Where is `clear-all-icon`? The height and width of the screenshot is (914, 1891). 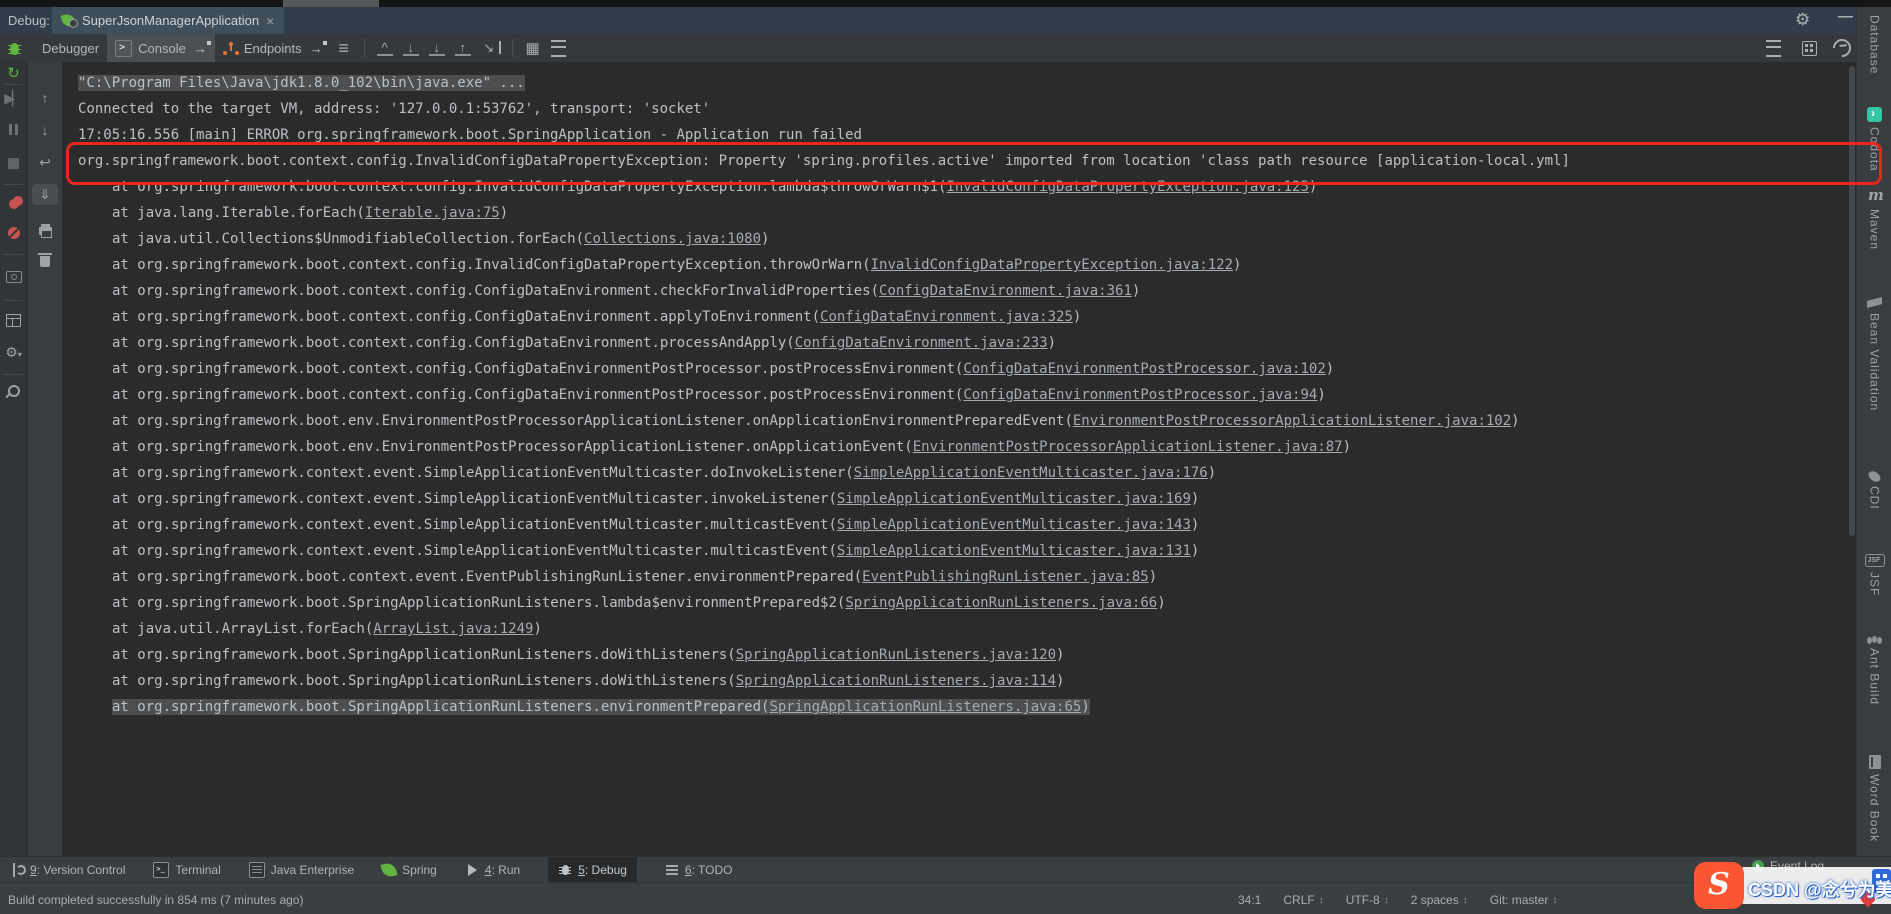 clear-all-icon is located at coordinates (45, 261).